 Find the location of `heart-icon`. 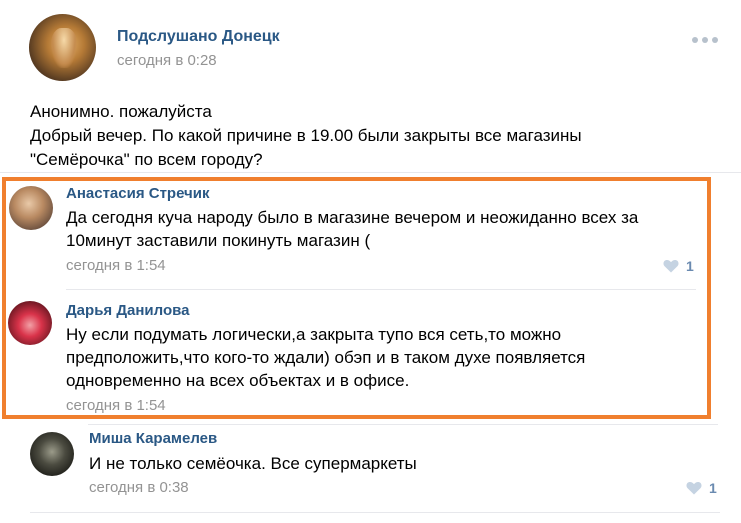

heart-icon is located at coordinates (694, 488).